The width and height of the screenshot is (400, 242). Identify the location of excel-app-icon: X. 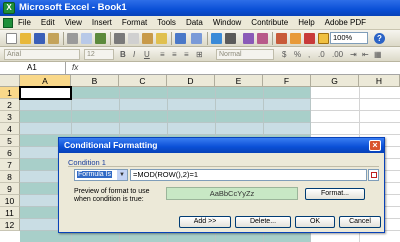
(9, 8).